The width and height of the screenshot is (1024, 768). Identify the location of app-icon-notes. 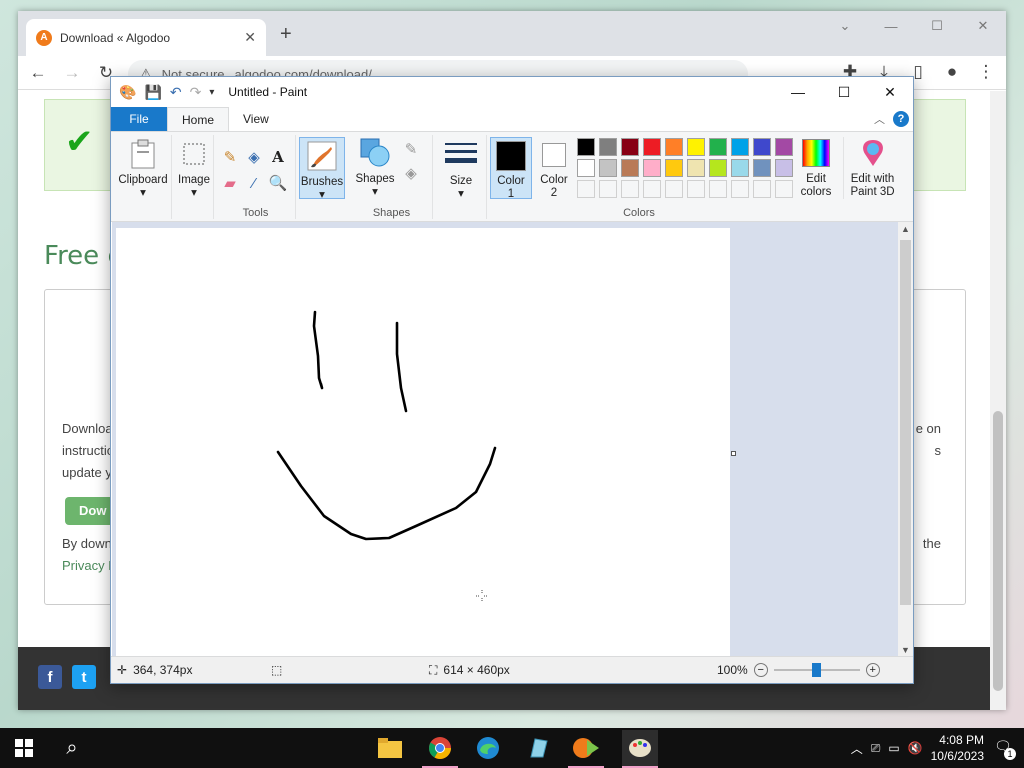
(538, 748).